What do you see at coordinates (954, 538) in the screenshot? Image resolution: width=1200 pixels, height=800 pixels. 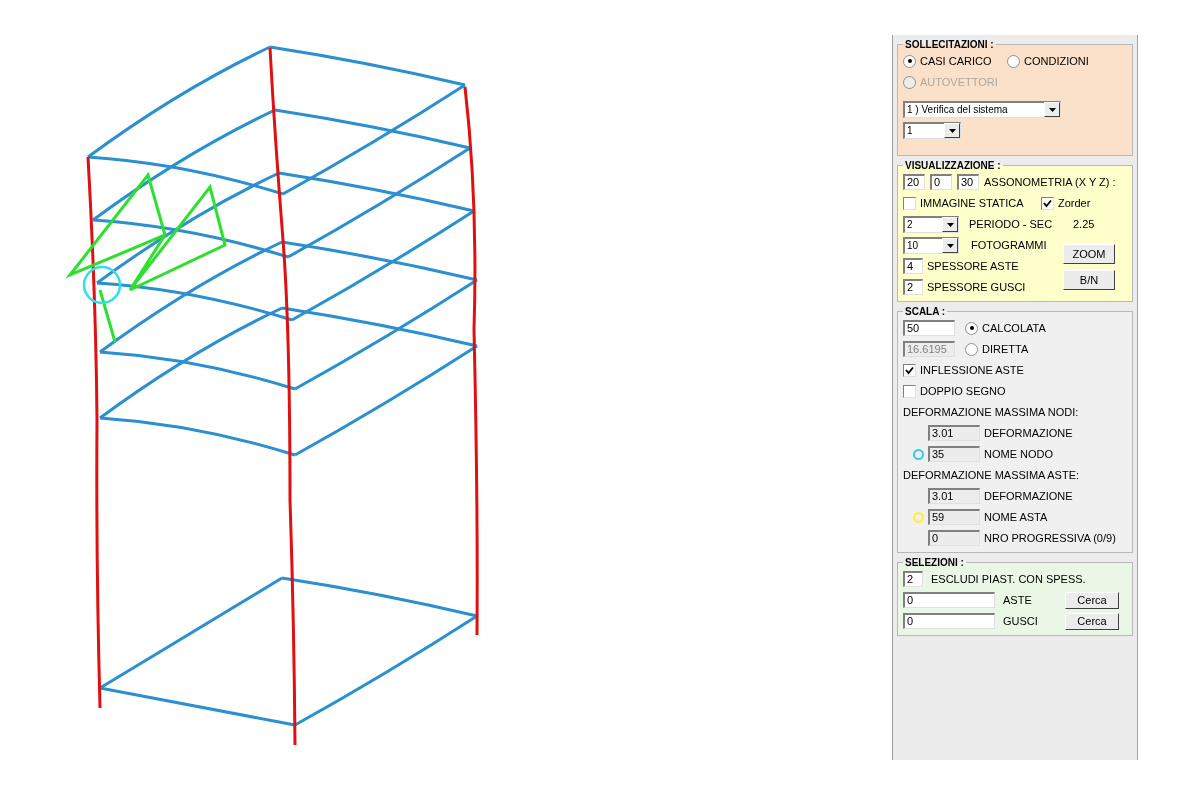 I see `readout-field: 0` at bounding box center [954, 538].